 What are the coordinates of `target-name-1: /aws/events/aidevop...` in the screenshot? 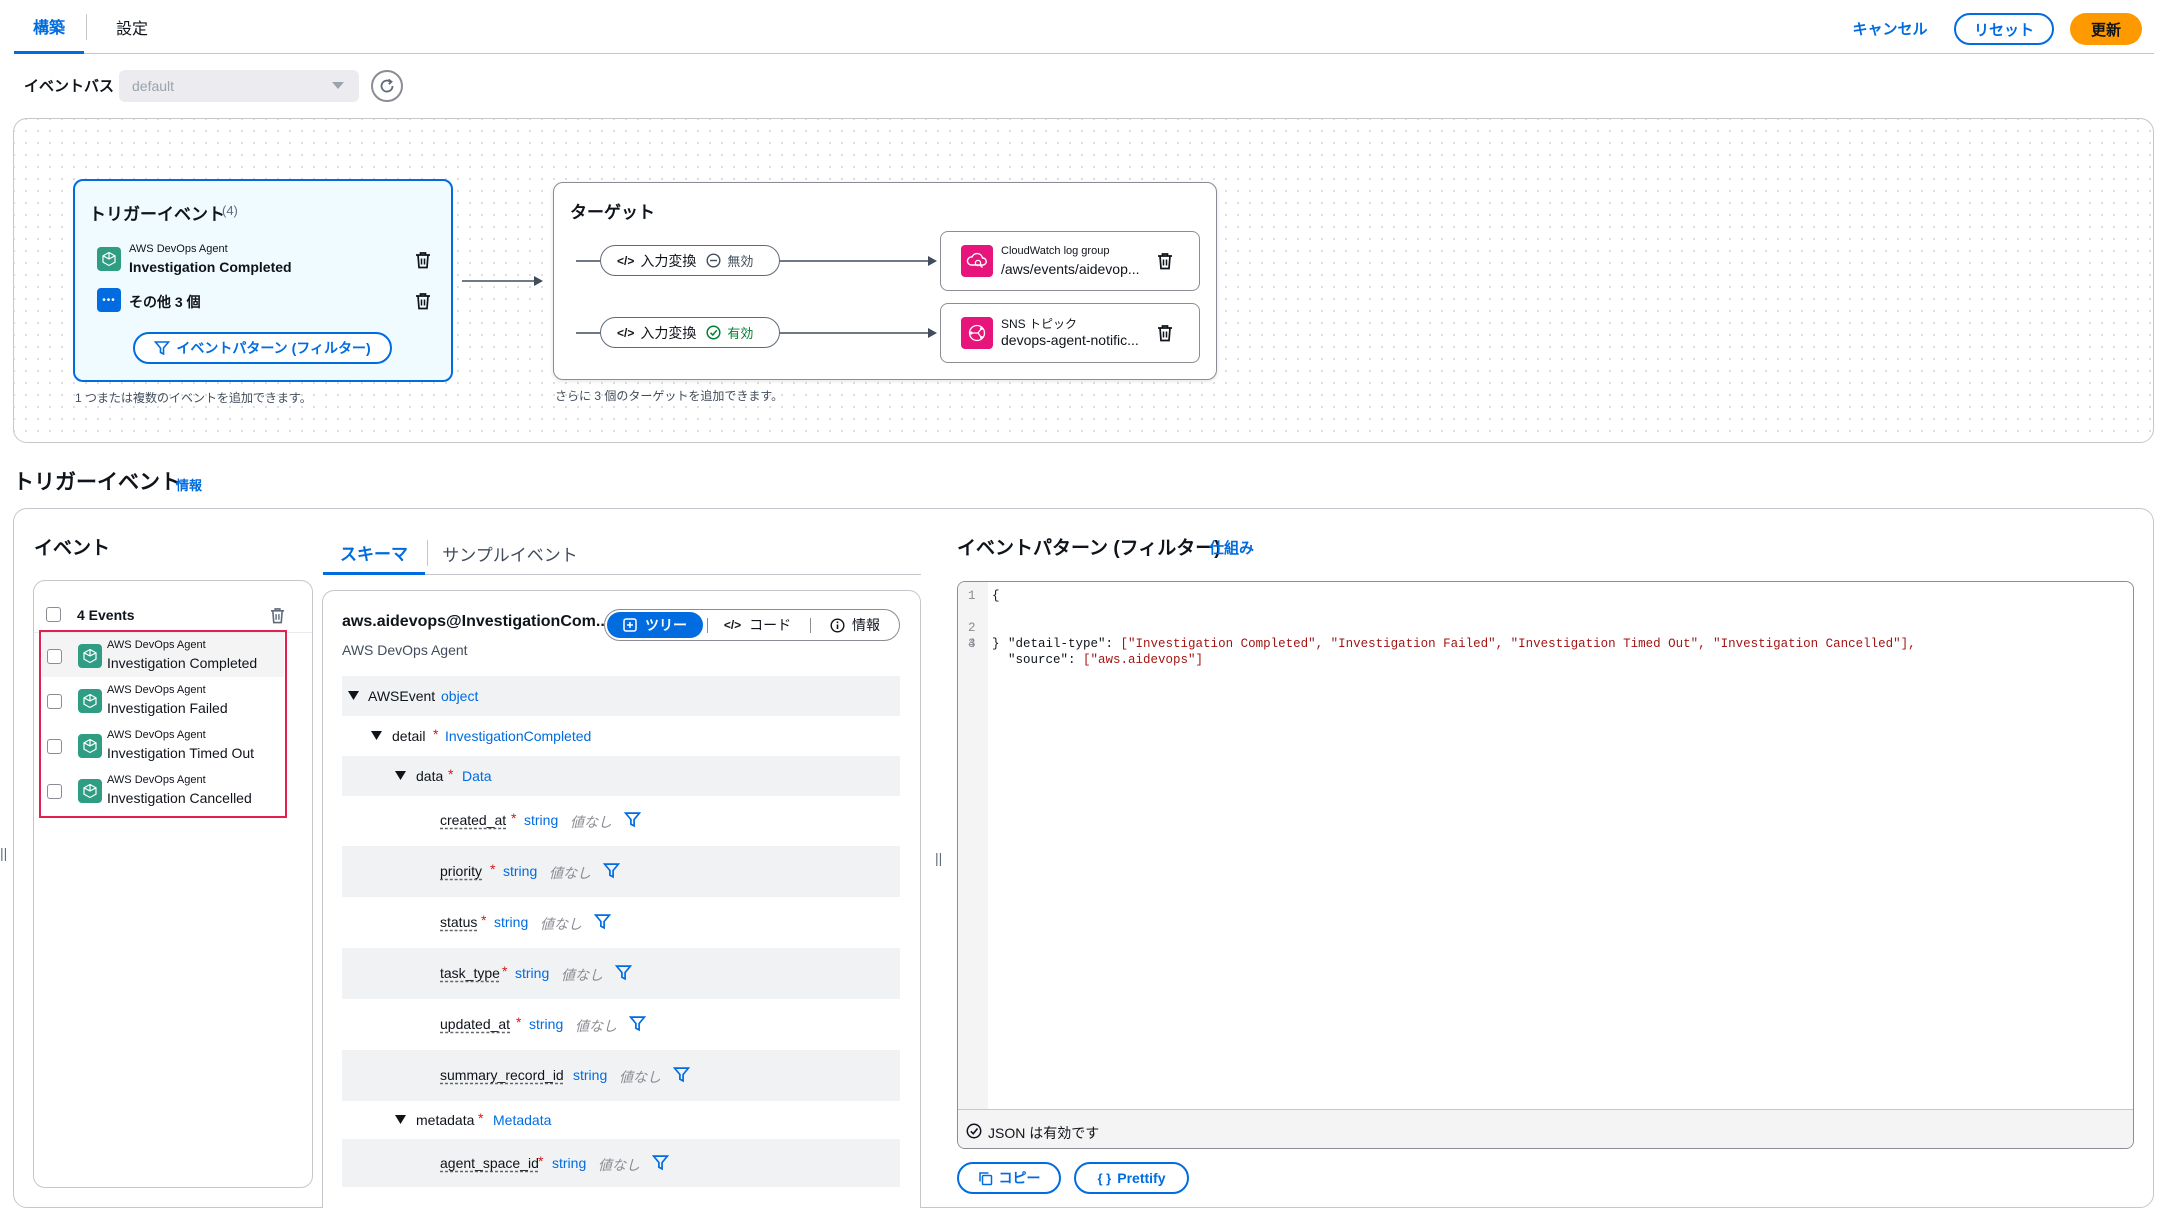 It's located at (1070, 269).